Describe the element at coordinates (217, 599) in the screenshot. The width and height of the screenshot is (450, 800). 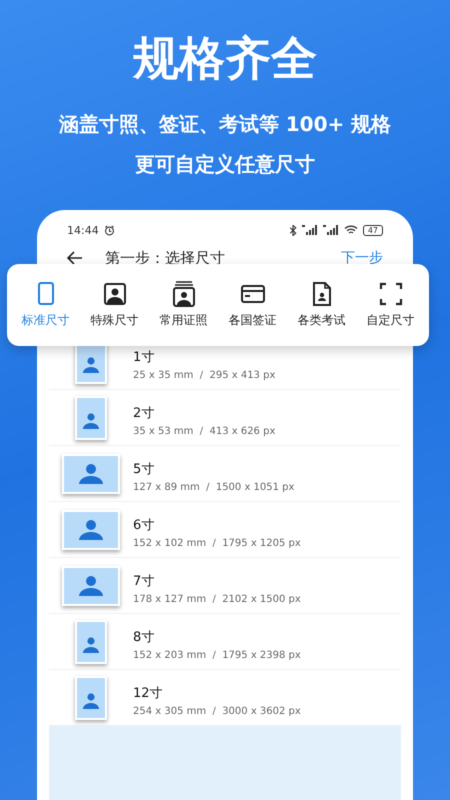
I see `size-spec: 178 x 127 mm / 2102 x 1500 px` at that location.